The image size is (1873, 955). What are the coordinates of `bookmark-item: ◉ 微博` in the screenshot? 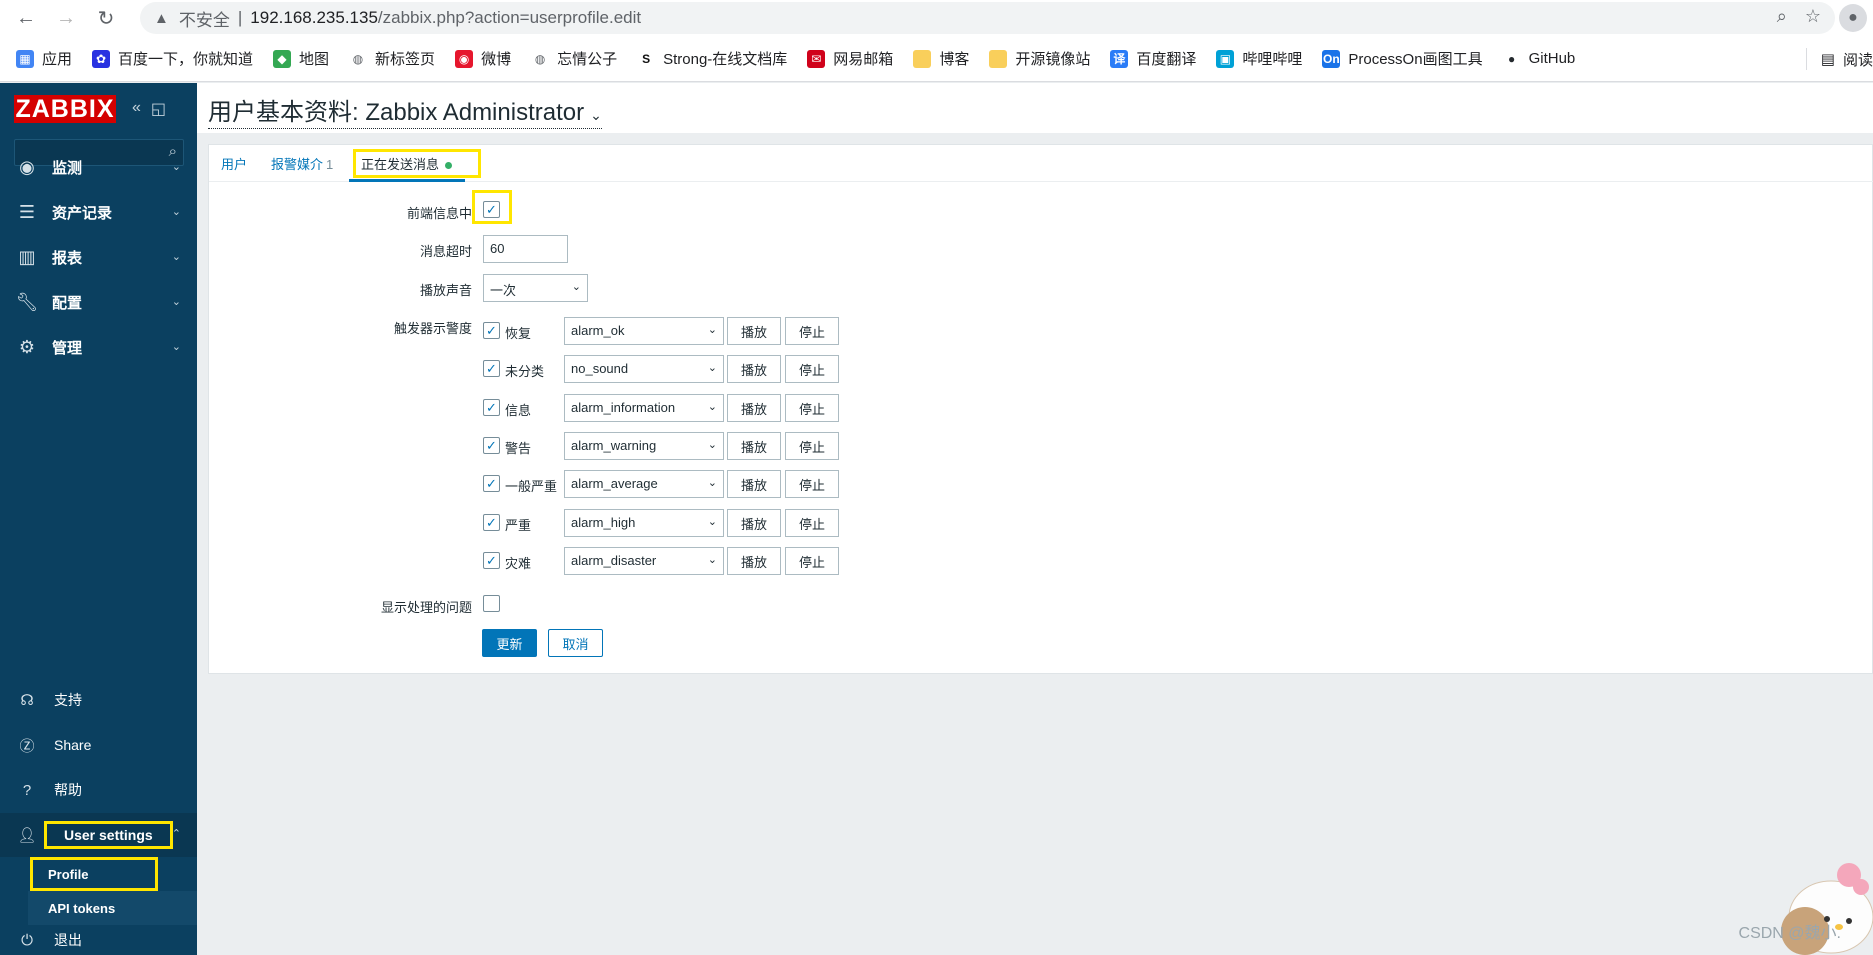 It's located at (483, 58).